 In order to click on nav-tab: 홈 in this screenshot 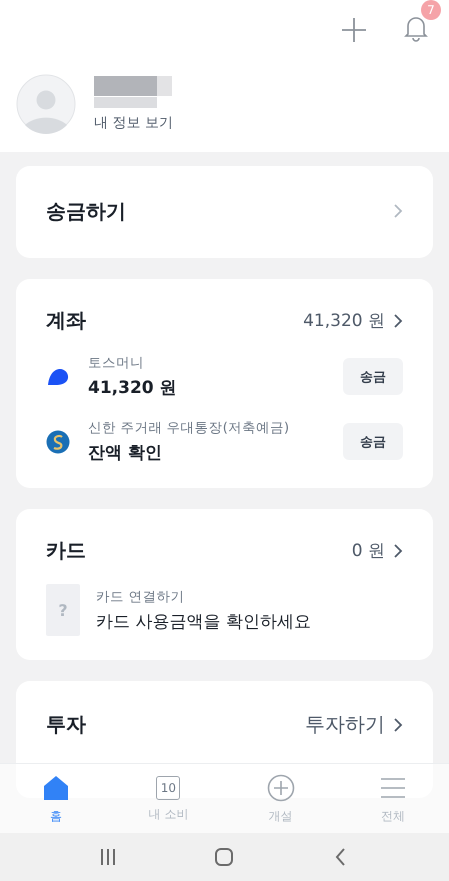, I will do `click(56, 799)`.